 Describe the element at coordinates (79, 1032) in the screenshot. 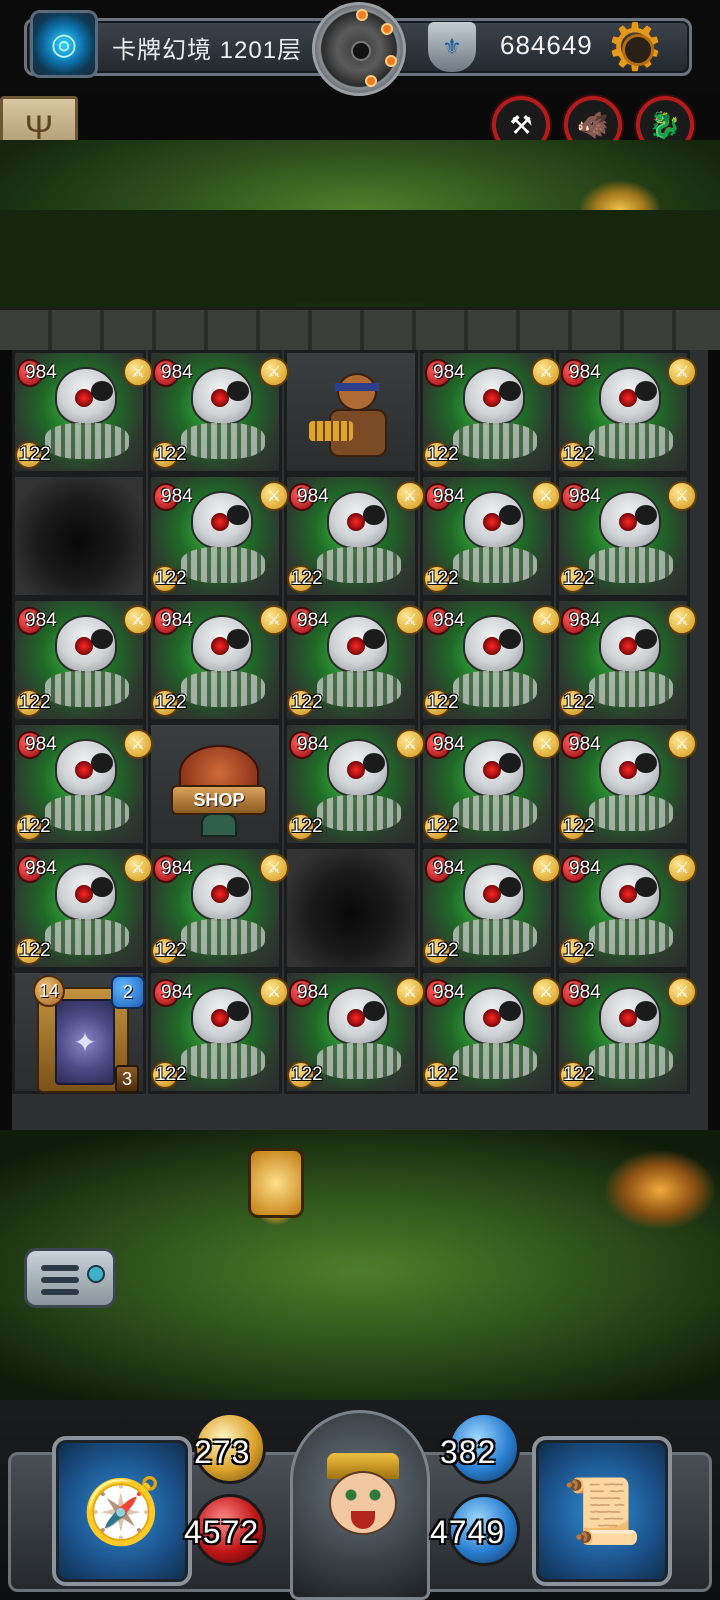

I see `card-deck-tile: ✦ 14 2 3` at that location.